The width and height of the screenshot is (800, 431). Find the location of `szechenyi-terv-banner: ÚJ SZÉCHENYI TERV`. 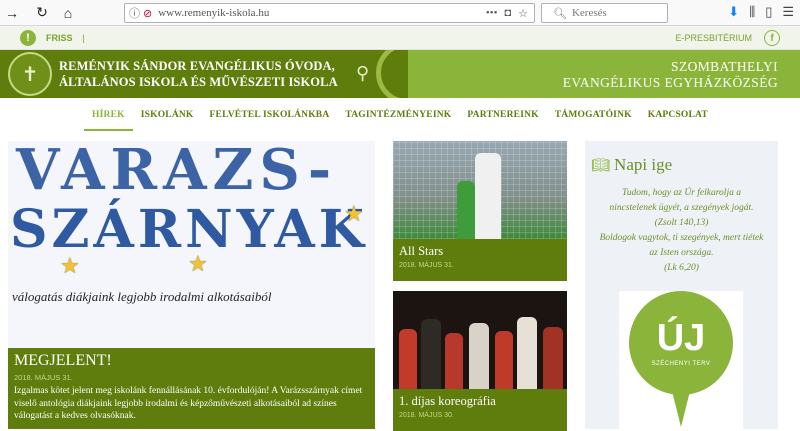

szechenyi-terv-banner: ÚJ SZÉCHENYI TERV is located at coordinates (681, 360).